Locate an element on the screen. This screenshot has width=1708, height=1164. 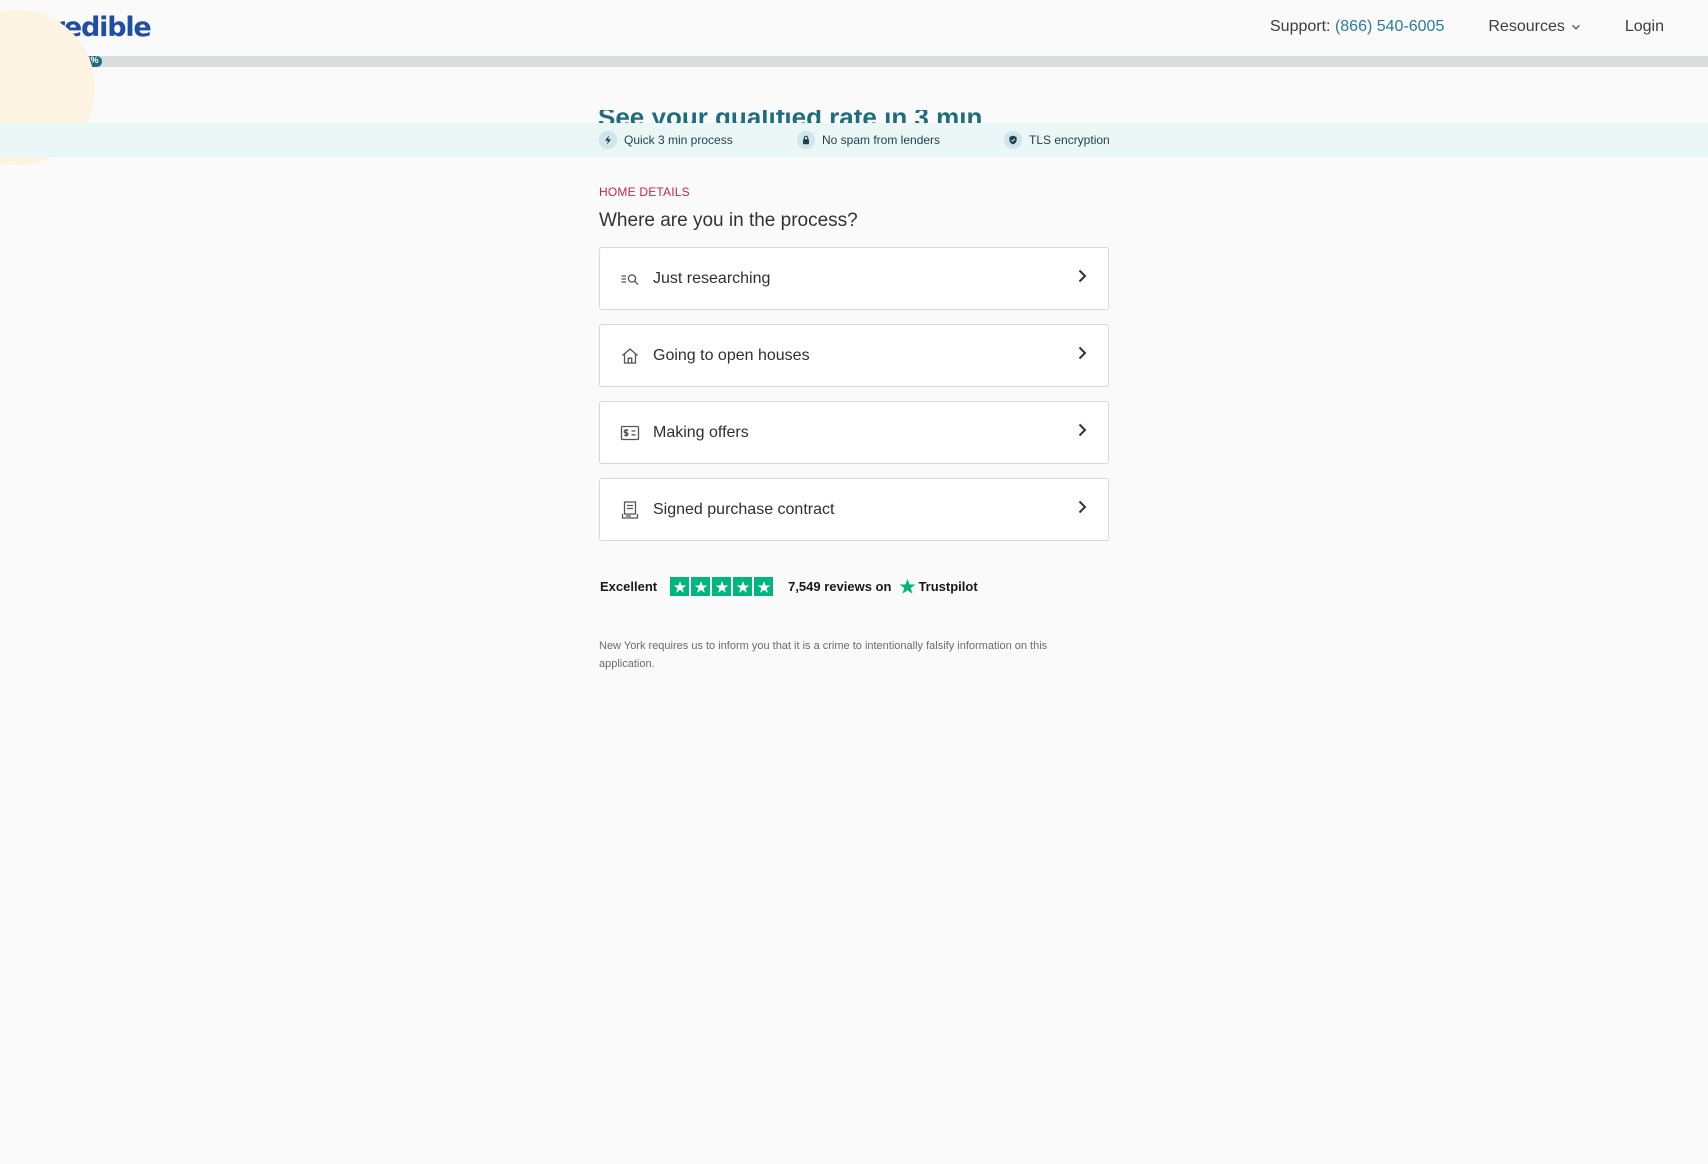
option-just-researching: Just researching is located at coordinates (854, 278).